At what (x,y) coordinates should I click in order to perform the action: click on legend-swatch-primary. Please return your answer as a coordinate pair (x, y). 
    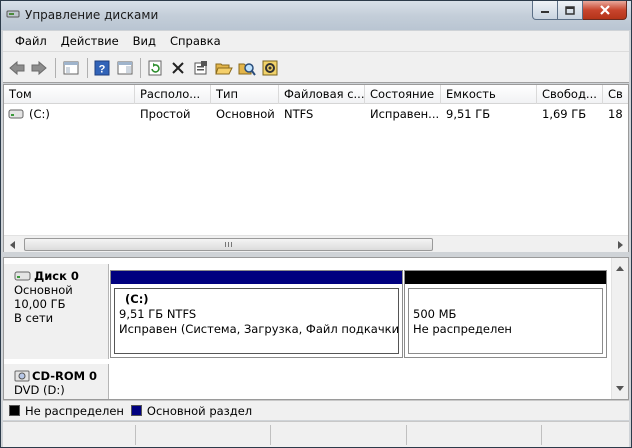
    Looking at the image, I should click on (136, 410).